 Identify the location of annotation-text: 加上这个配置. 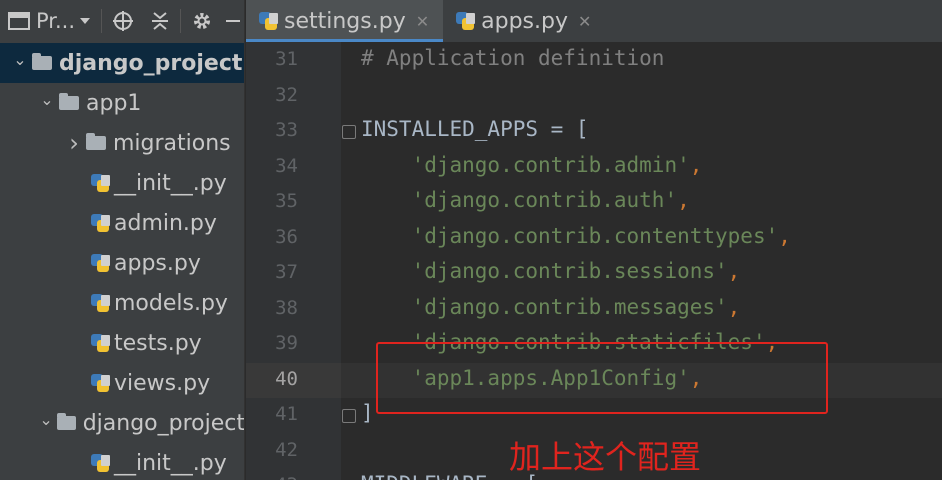
(605, 457).